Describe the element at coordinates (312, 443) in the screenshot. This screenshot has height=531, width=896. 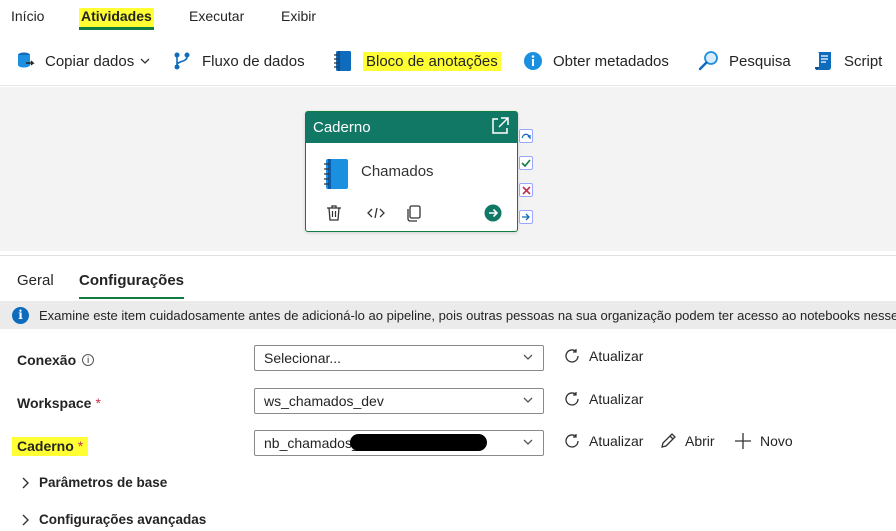
I see `notebook-value: nb_chamados_` at that location.